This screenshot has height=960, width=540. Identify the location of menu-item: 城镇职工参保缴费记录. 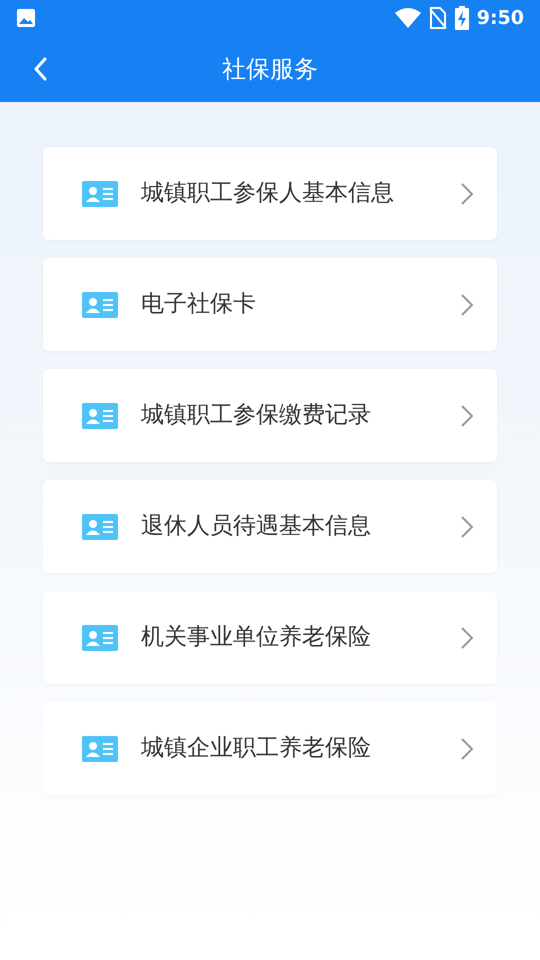
(270, 415).